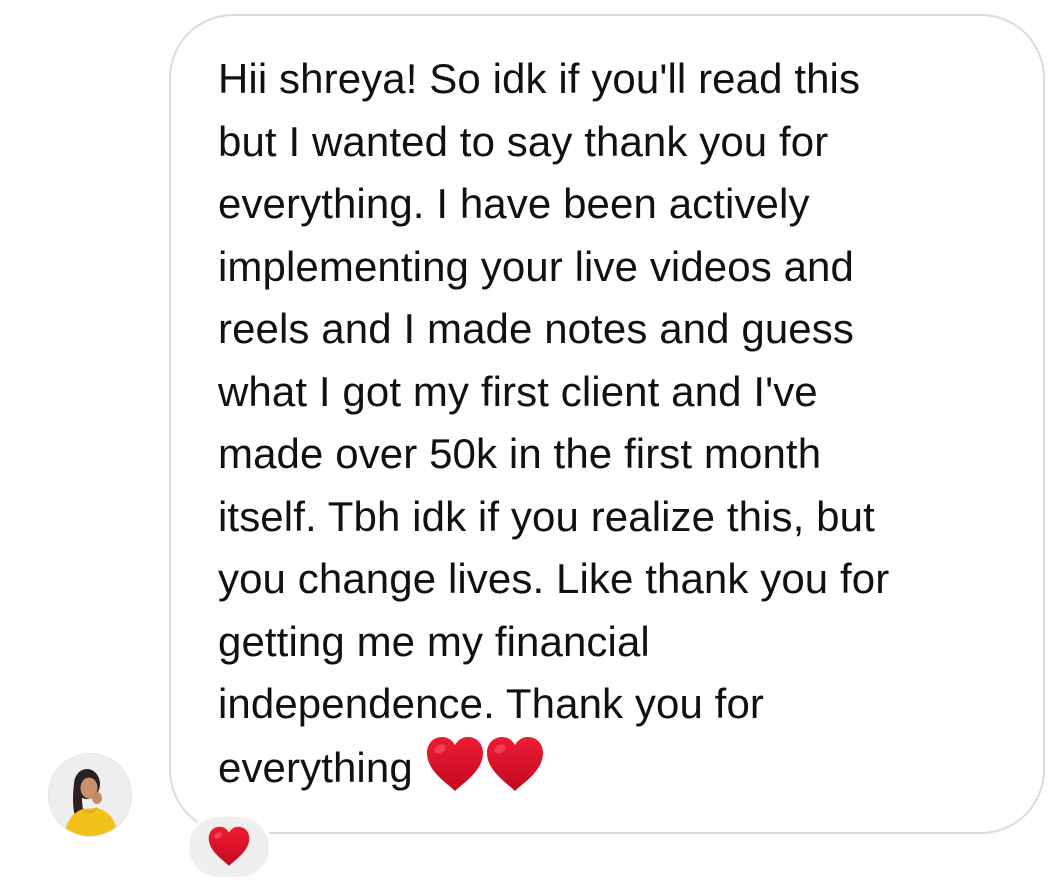 The height and width of the screenshot is (886, 1064). I want to click on message-line: itself. Tbh idk if you realize this, but, so click(546, 516).